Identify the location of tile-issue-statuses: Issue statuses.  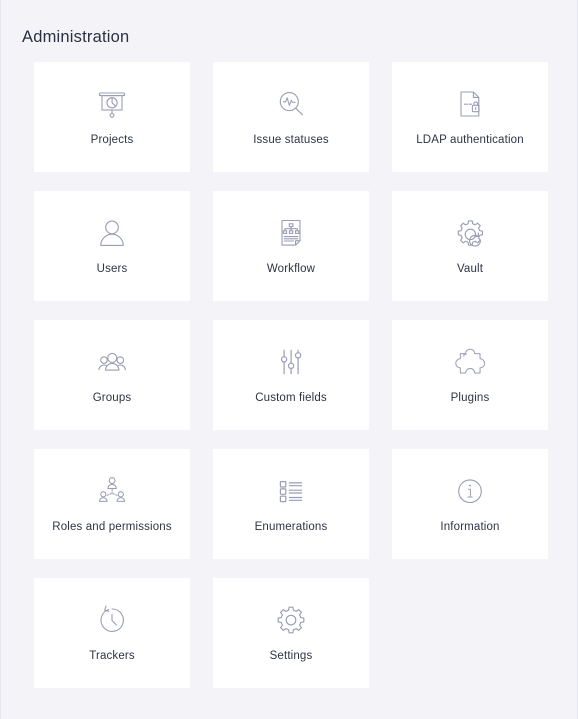
(291, 117).